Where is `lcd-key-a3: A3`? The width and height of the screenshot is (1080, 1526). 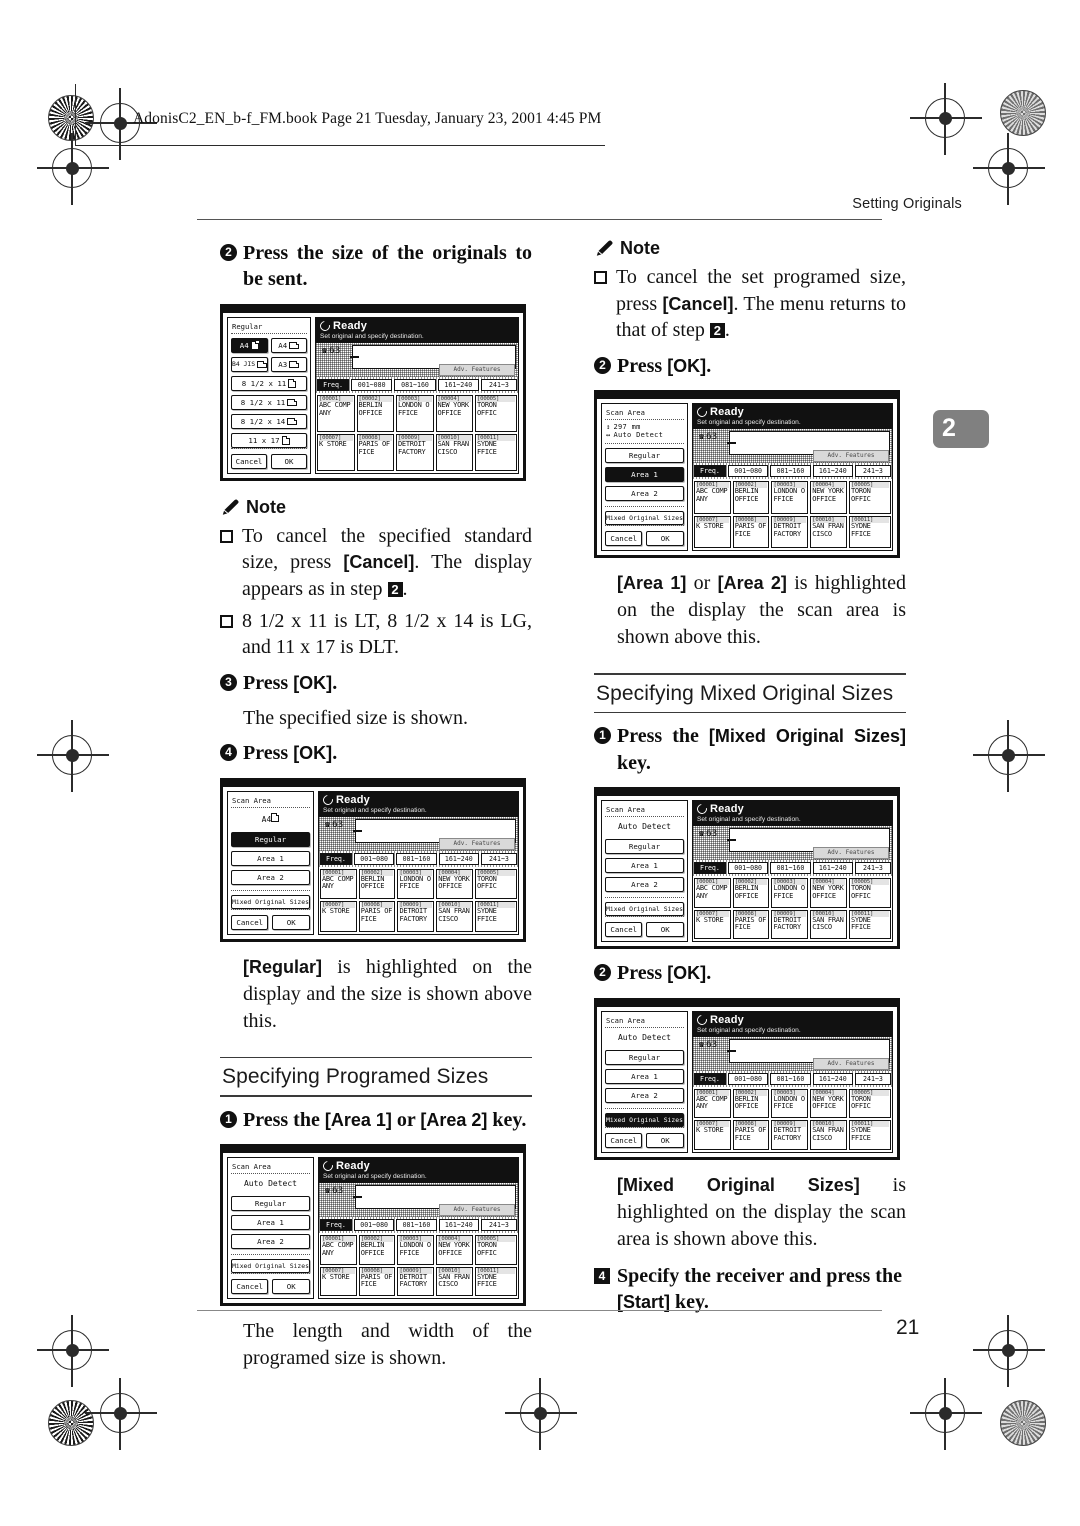 lcd-key-a3: A3 is located at coordinates (288, 364).